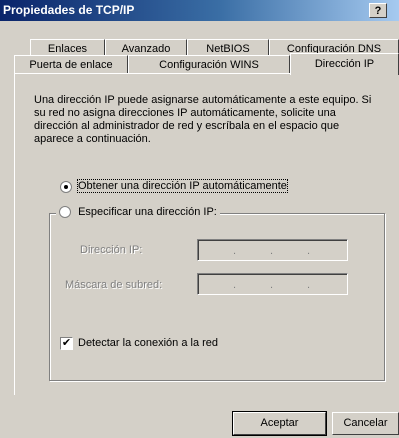 The height and width of the screenshot is (438, 399). Describe the element at coordinates (111, 250) in the screenshot. I see `ip-address-label: Dirección IP:` at that location.